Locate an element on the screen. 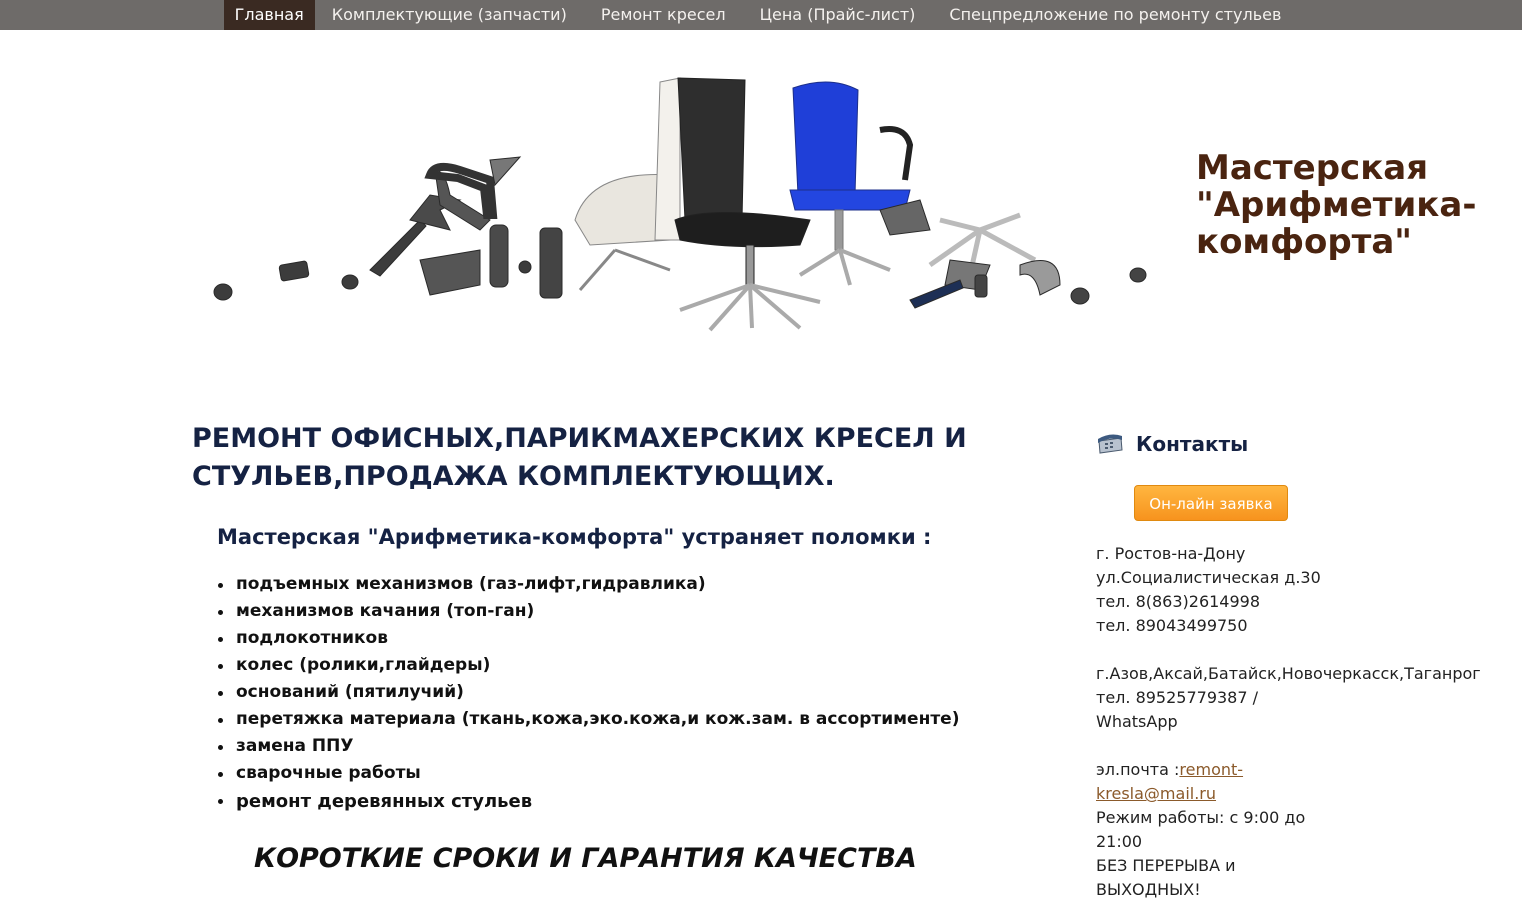 The height and width of the screenshot is (905, 1522). site-title: Мастерская "Арифметика- комфорта" is located at coordinates (1356, 205).